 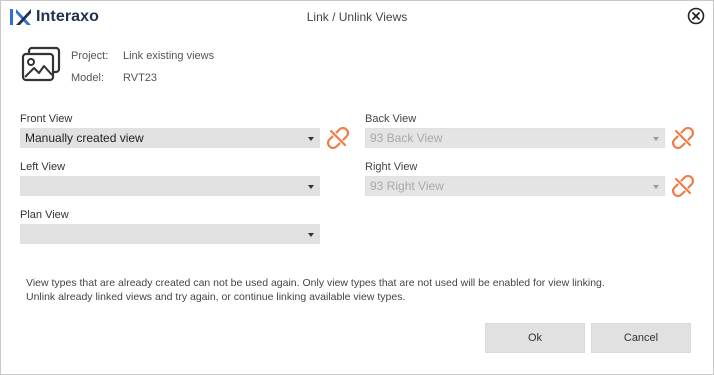 What do you see at coordinates (43, 167) in the screenshot?
I see `left-view-label: Left View` at bounding box center [43, 167].